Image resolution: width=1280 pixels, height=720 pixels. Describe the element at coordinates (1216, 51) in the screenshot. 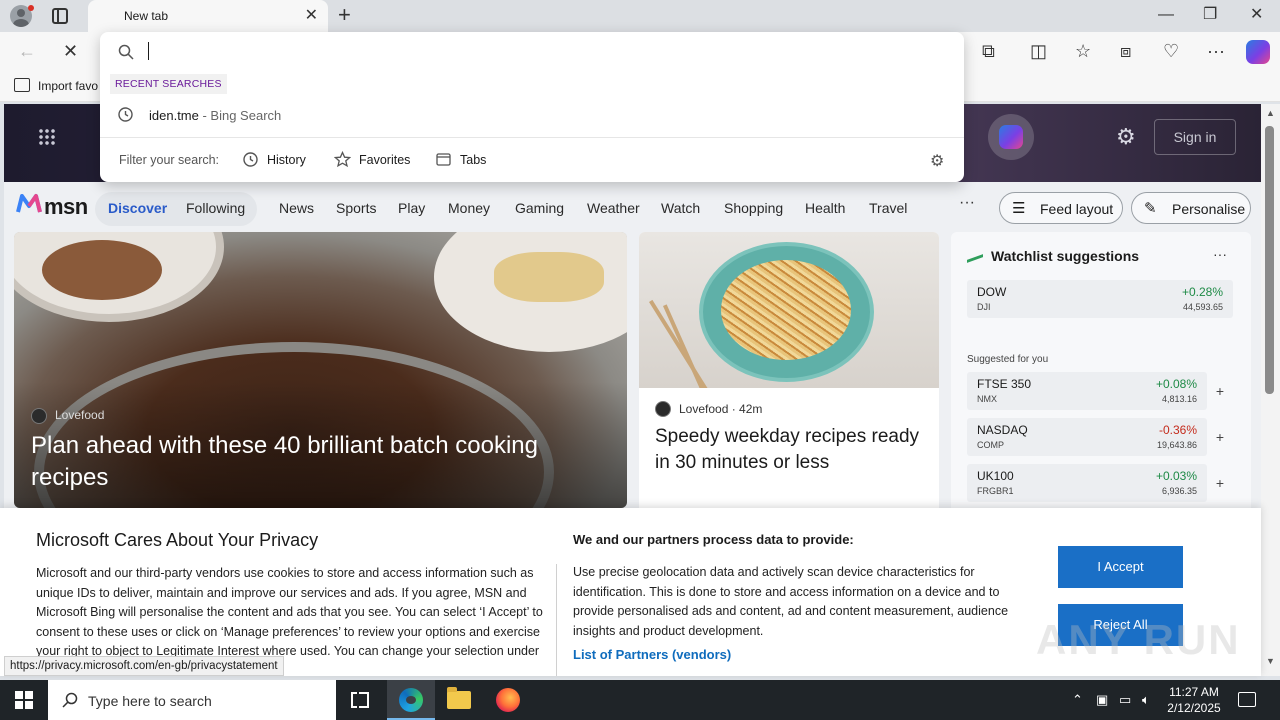

I see `more-menu-icon: ···` at that location.